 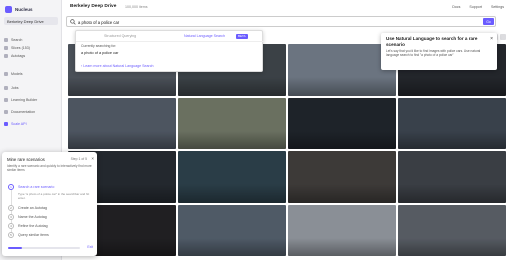 I want to click on builder-icon, so click(x=6, y=99).